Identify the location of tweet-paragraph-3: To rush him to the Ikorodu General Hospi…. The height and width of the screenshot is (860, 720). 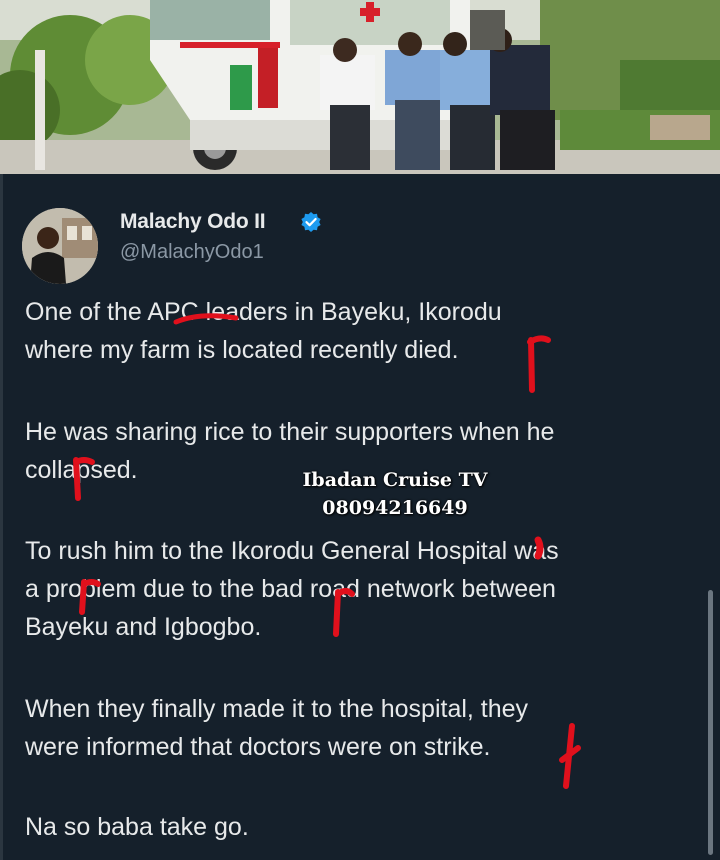
(365, 589).